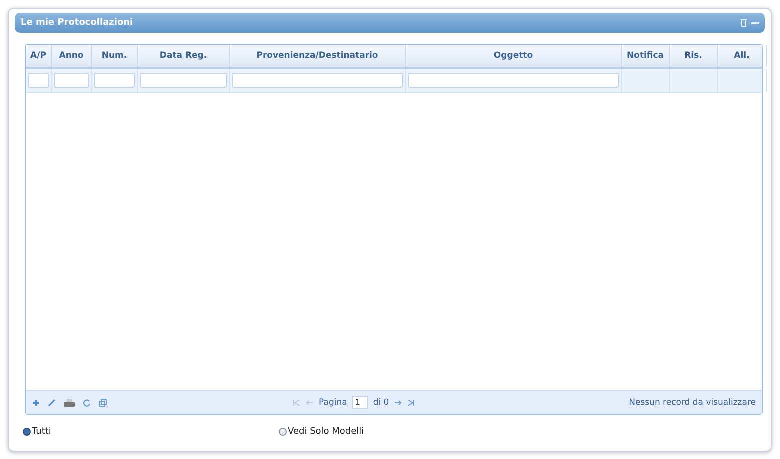 The width and height of the screenshot is (780, 459). What do you see at coordinates (52, 402) in the screenshot?
I see `pencil-icon` at bounding box center [52, 402].